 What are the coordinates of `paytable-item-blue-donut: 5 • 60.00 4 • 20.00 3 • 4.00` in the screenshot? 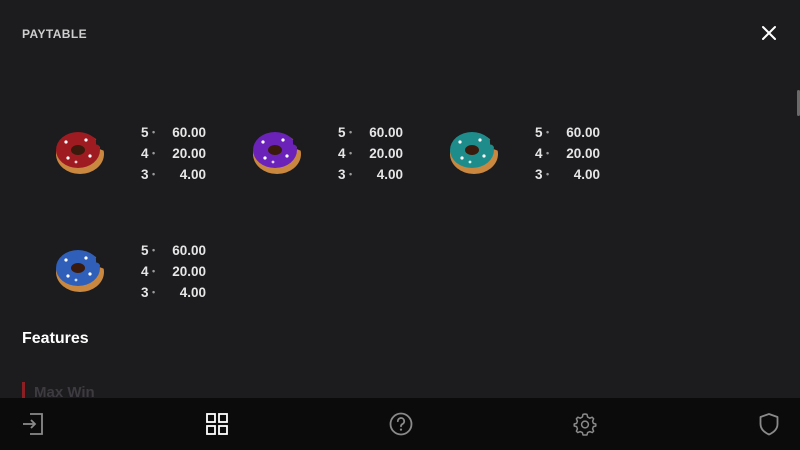 It's located at (142, 278).